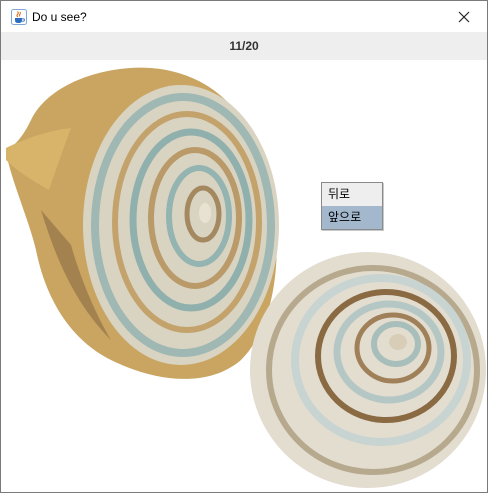 Image resolution: width=488 pixels, height=493 pixels. I want to click on window-title: Do u see?, so click(59, 17).